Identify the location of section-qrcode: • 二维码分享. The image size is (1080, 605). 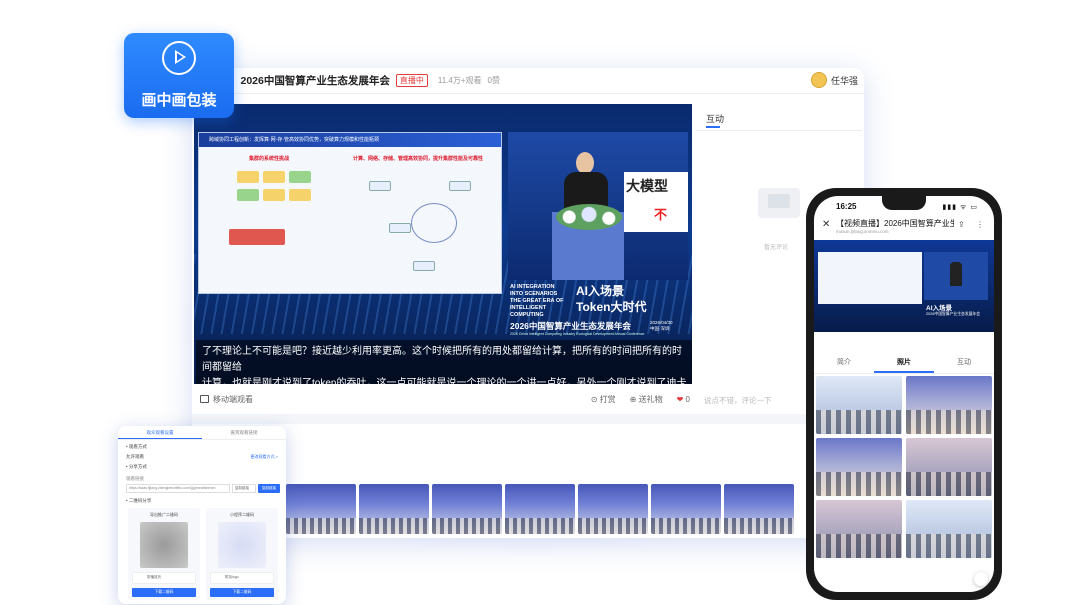
(139, 500).